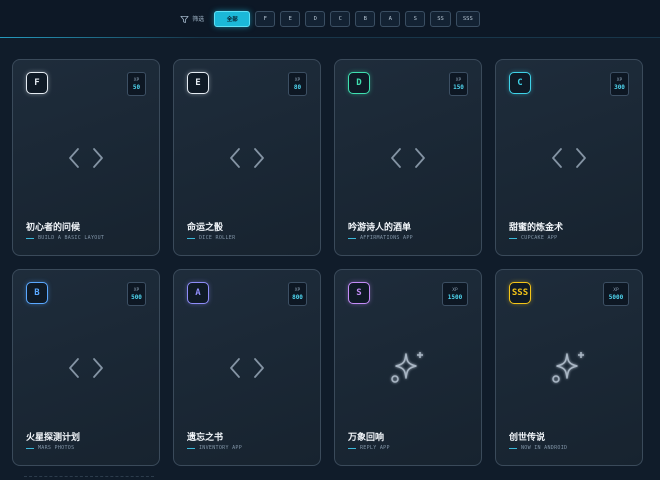 The width and height of the screenshot is (660, 480). Describe the element at coordinates (380, 228) in the screenshot. I see `card-title: 吟游诗人的酒单` at that location.